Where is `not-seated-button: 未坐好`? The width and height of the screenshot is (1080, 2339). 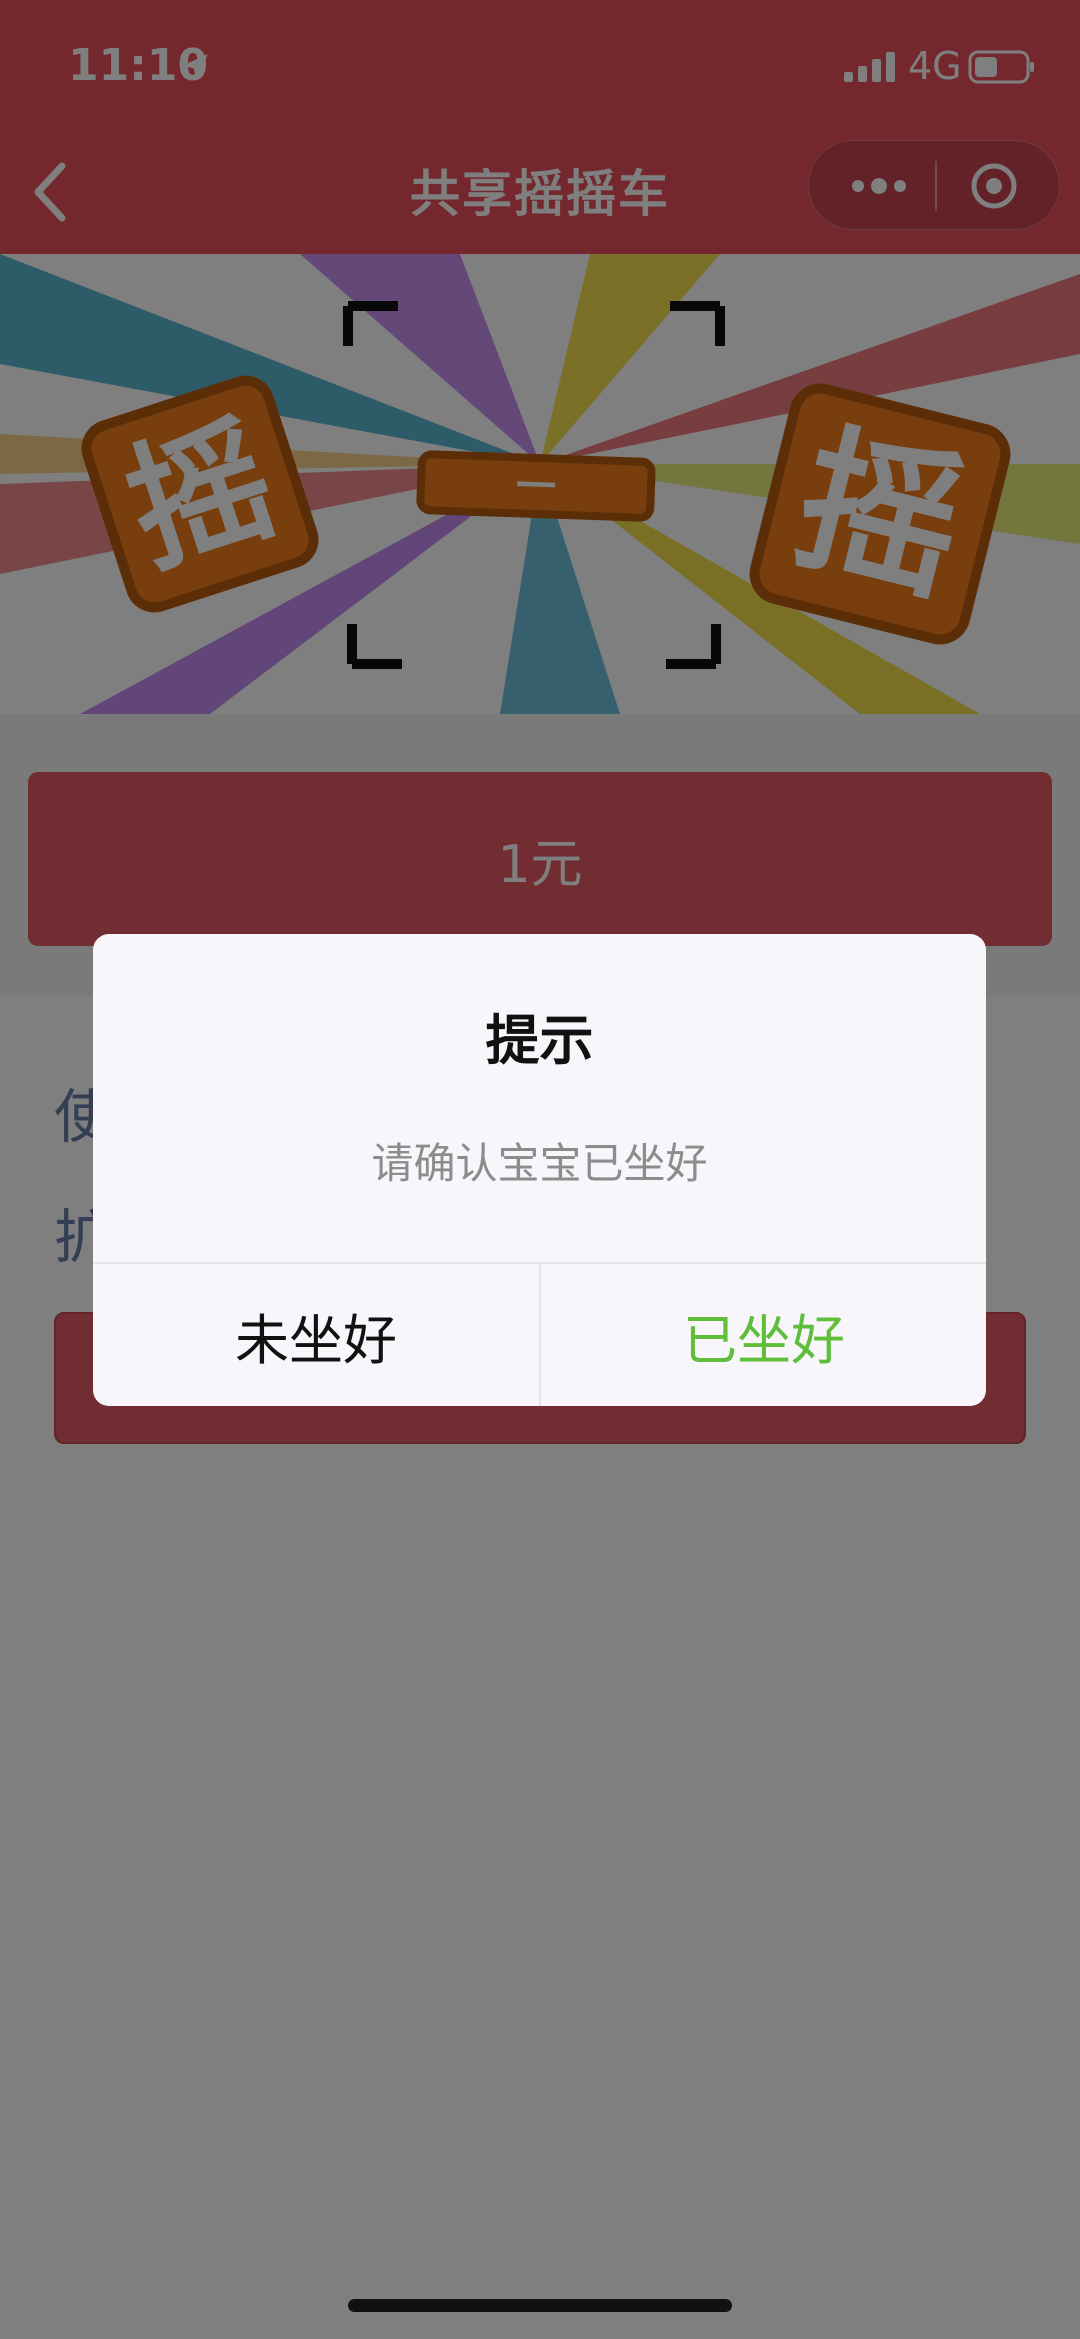 not-seated-button: 未坐好 is located at coordinates (316, 1335).